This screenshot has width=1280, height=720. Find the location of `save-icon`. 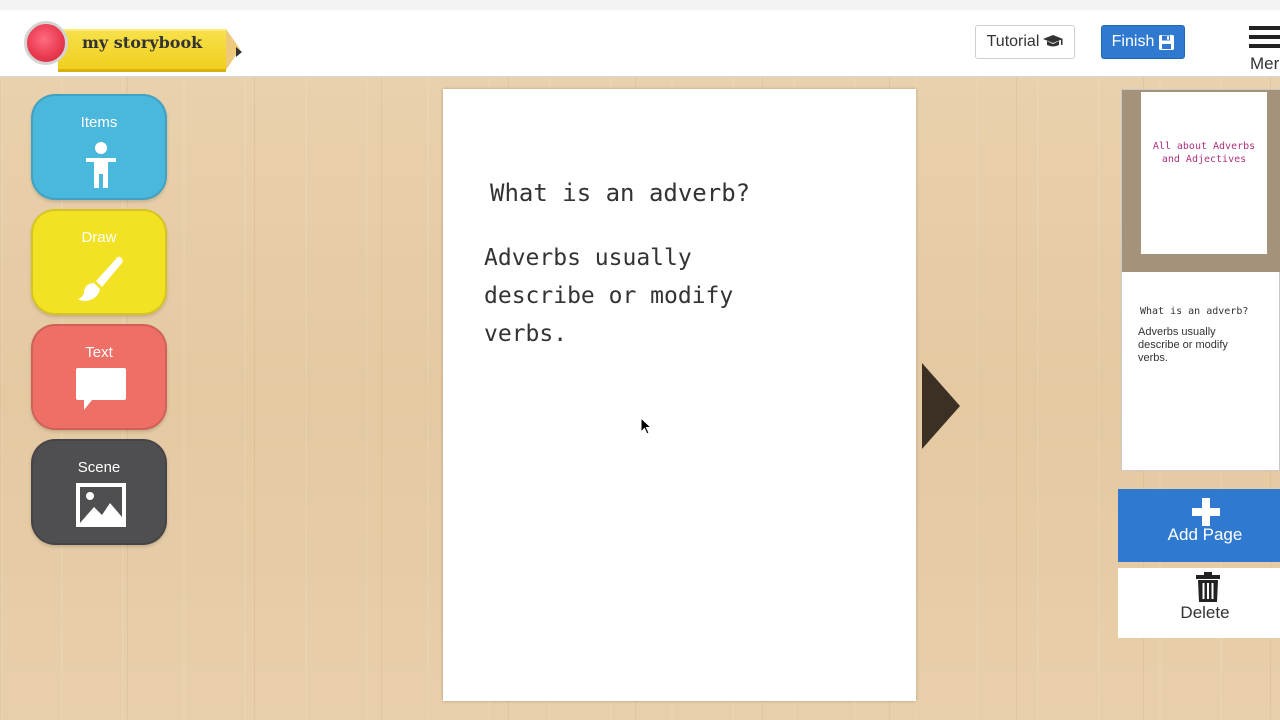

save-icon is located at coordinates (1167, 42).